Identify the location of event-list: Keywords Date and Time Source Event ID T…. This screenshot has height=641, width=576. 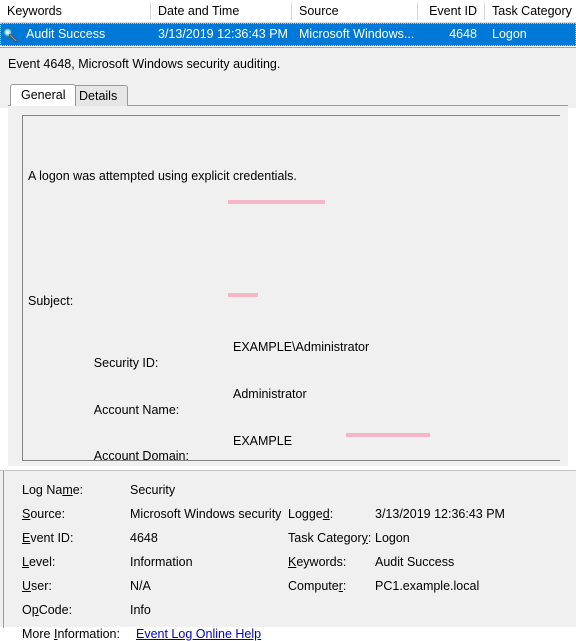
(288, 23).